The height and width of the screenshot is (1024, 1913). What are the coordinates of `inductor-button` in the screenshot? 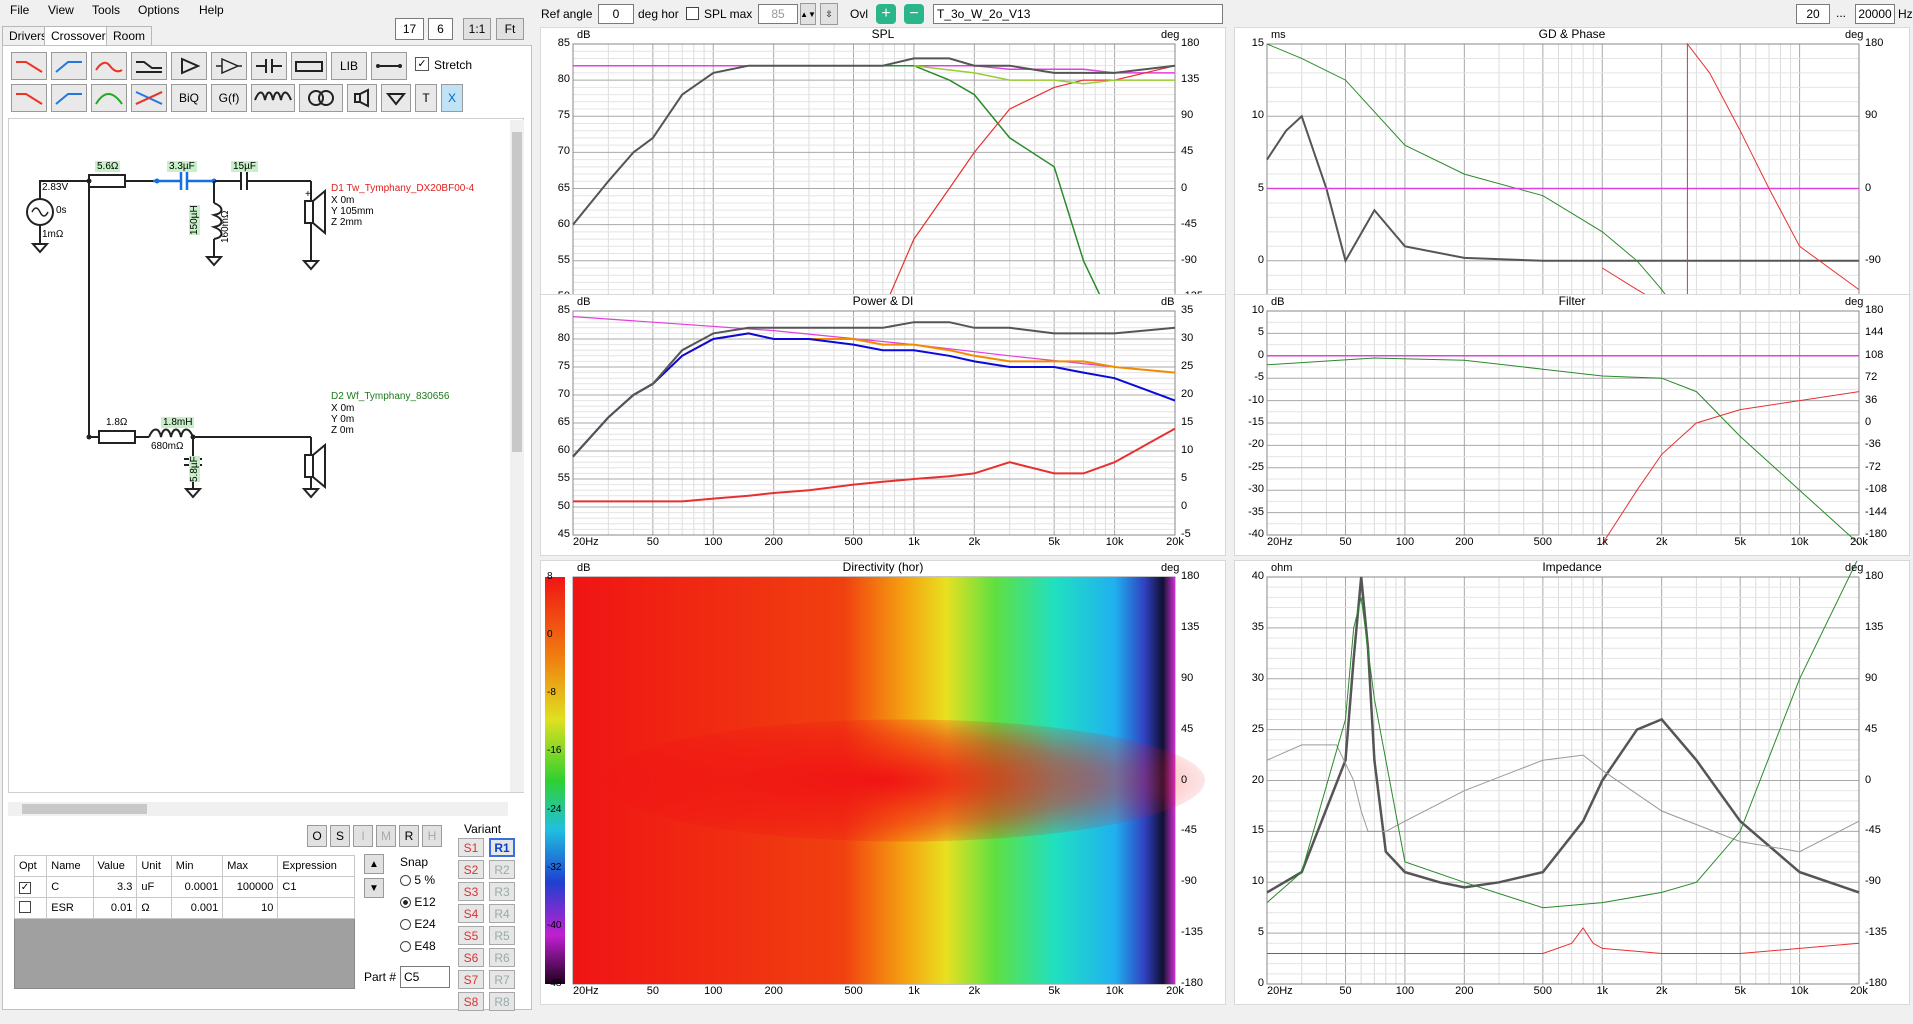 It's located at (273, 98).